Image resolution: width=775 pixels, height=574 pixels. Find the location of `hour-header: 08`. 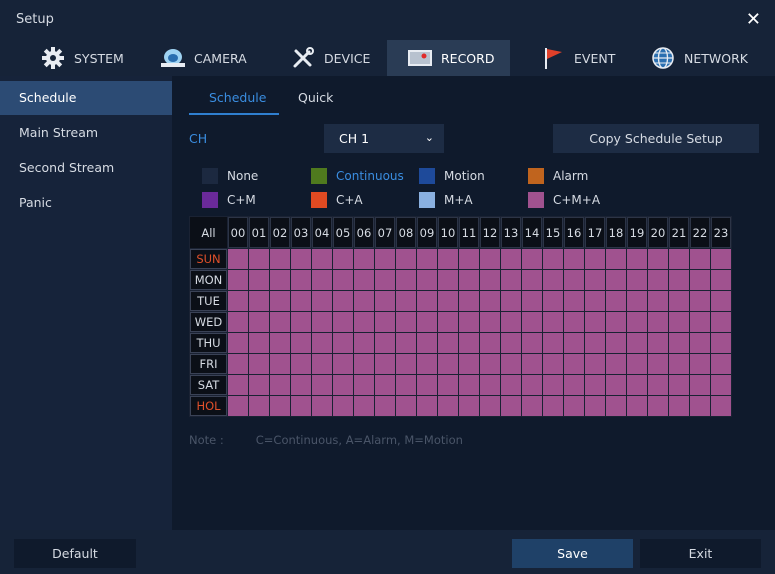

hour-header: 08 is located at coordinates (406, 232).